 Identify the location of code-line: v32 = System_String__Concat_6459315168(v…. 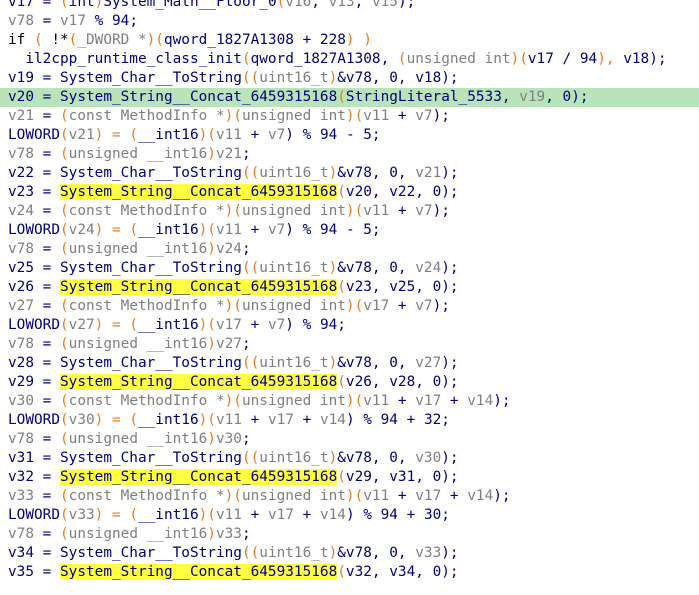
(349, 477).